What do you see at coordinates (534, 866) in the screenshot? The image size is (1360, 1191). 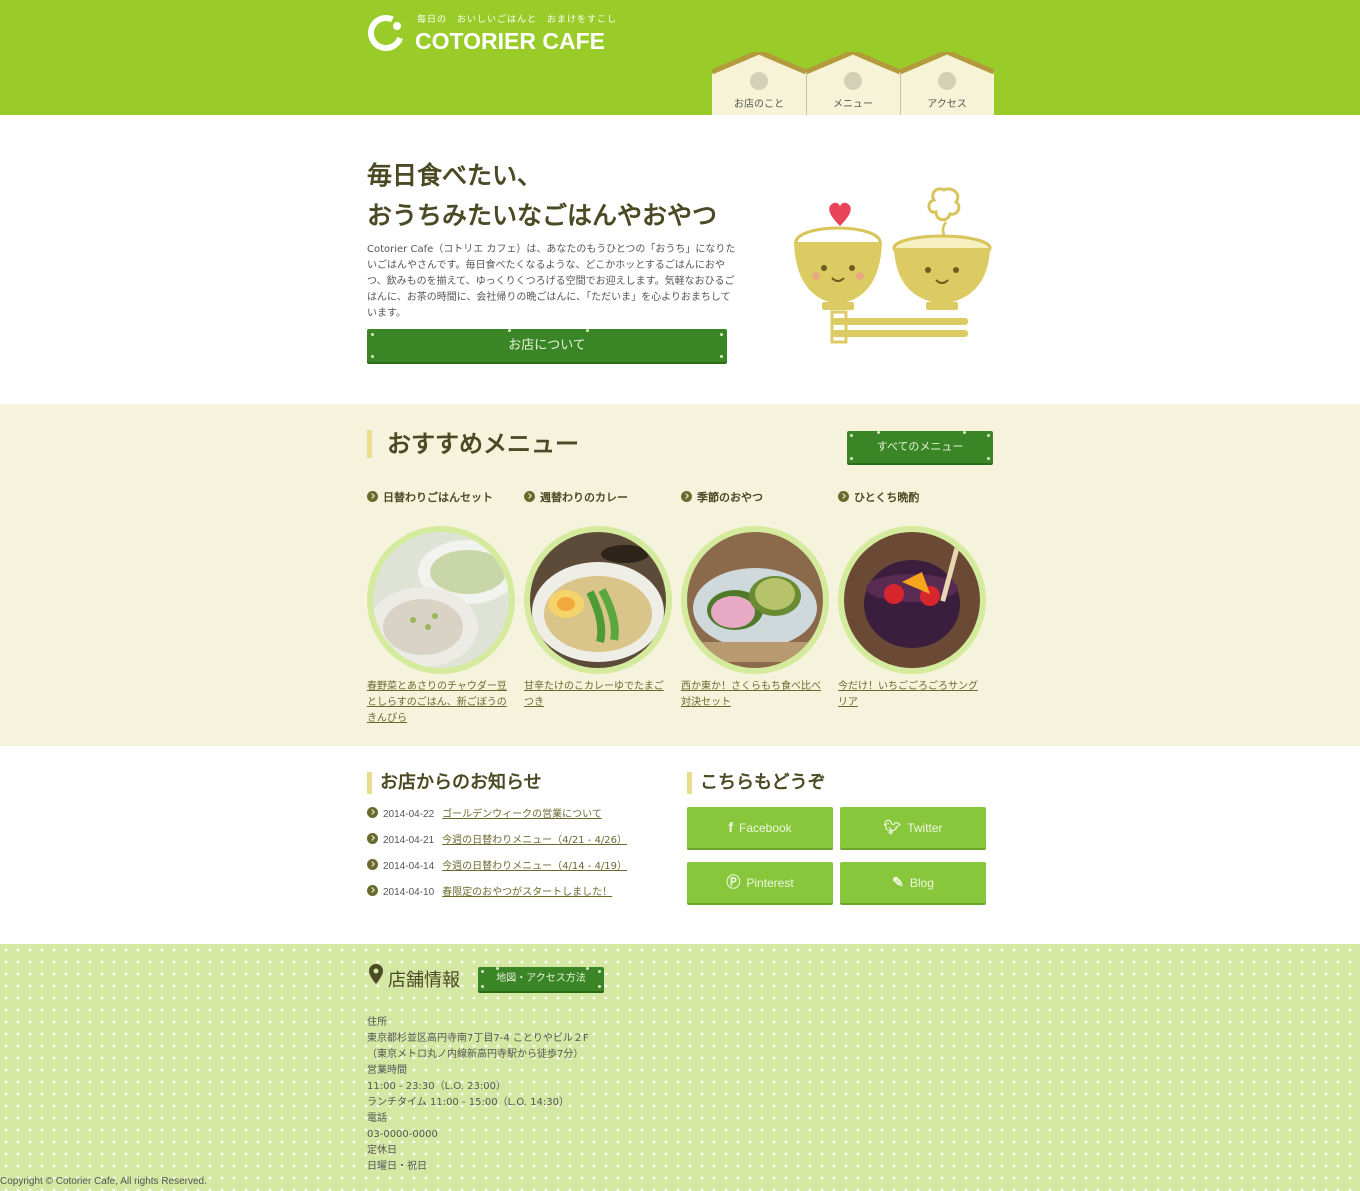 I see `news-title-link: 今週の日替わりメニュー（4/14 - 4/19）` at bounding box center [534, 866].